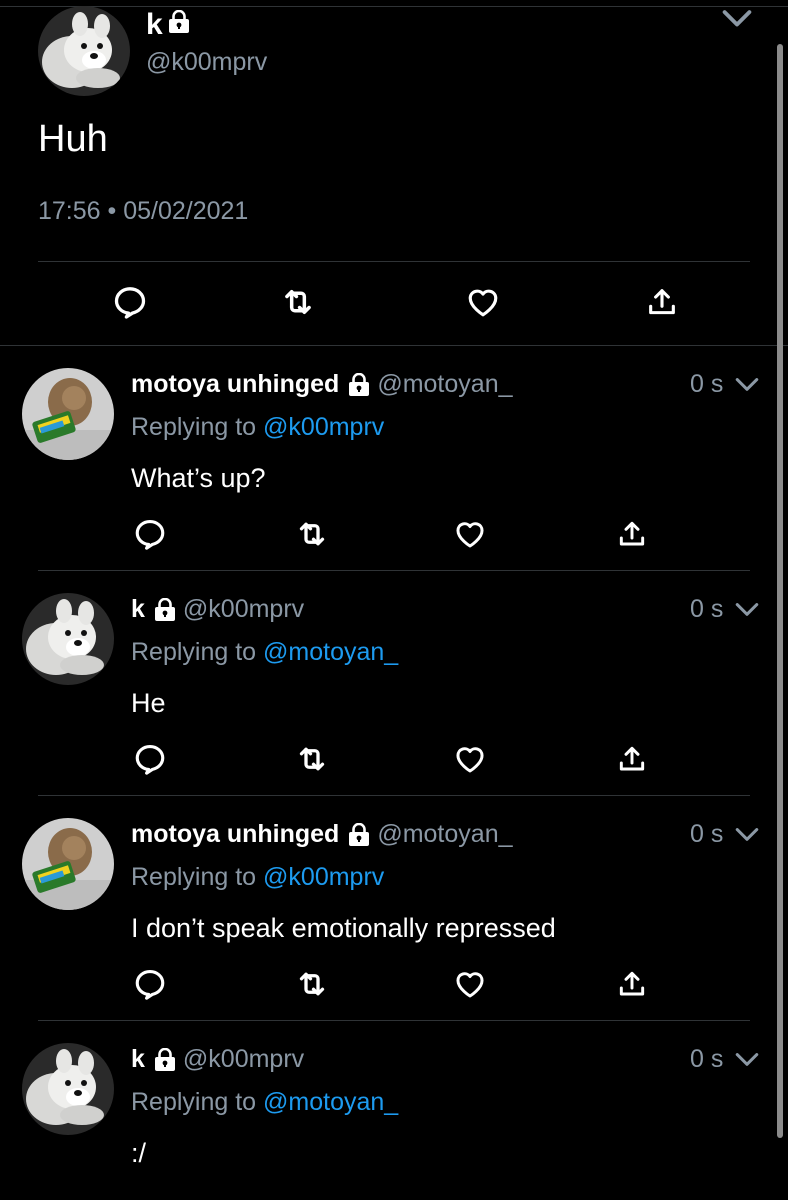 The image size is (788, 1200). What do you see at coordinates (148, 703) in the screenshot?
I see `tweet-text: He` at bounding box center [148, 703].